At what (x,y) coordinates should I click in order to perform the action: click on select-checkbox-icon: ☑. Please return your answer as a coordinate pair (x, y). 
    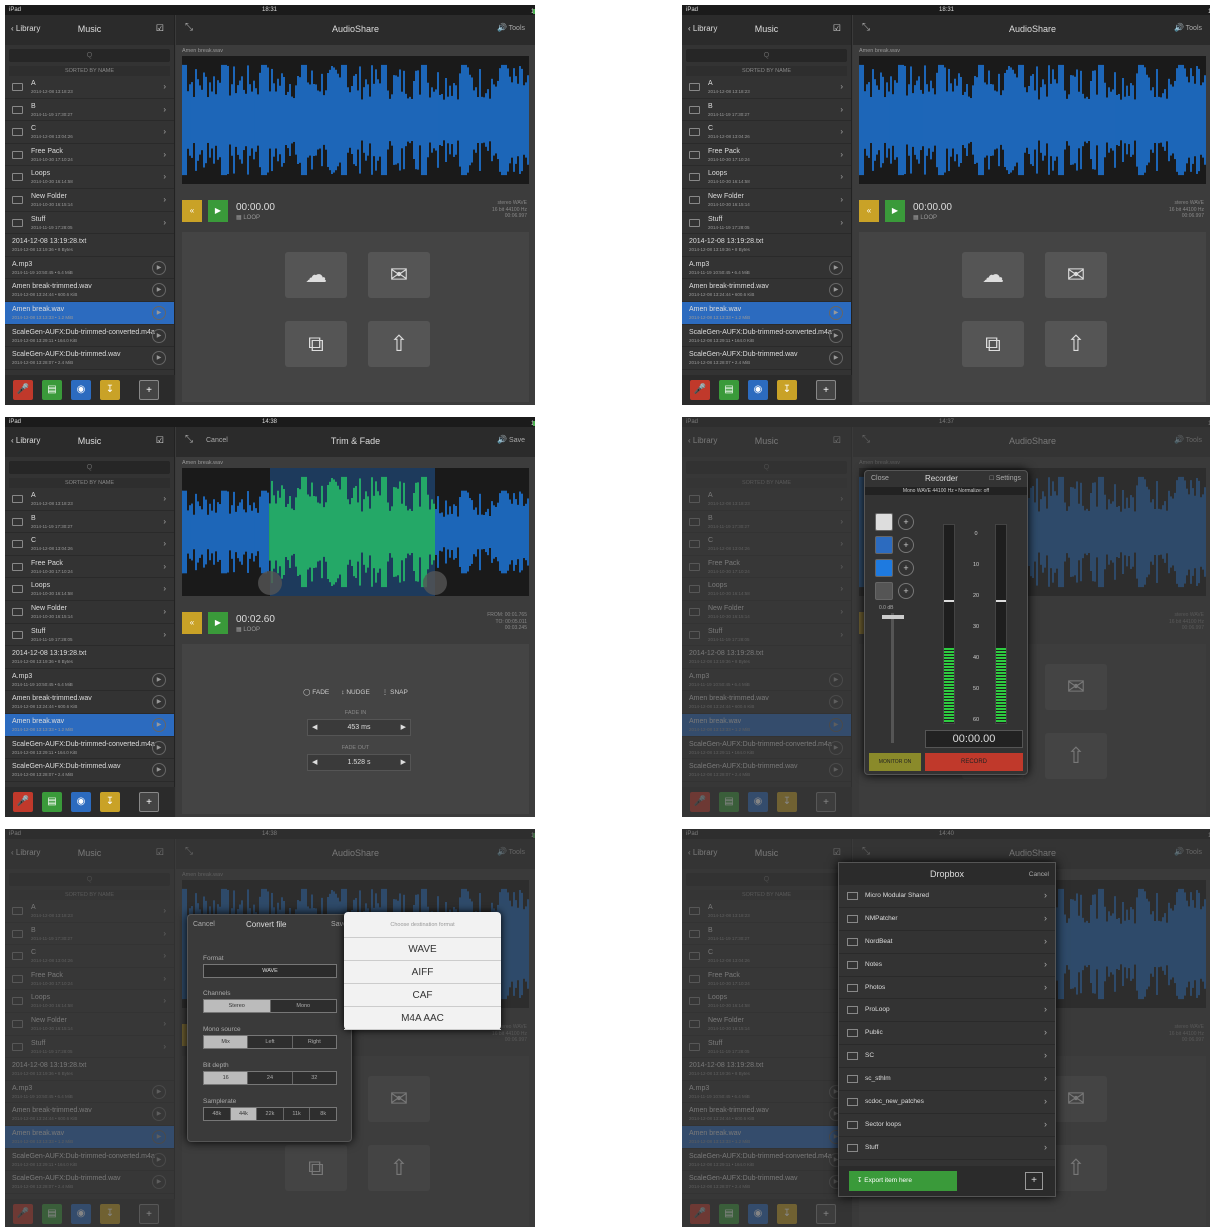
    Looking at the image, I should click on (837, 28).